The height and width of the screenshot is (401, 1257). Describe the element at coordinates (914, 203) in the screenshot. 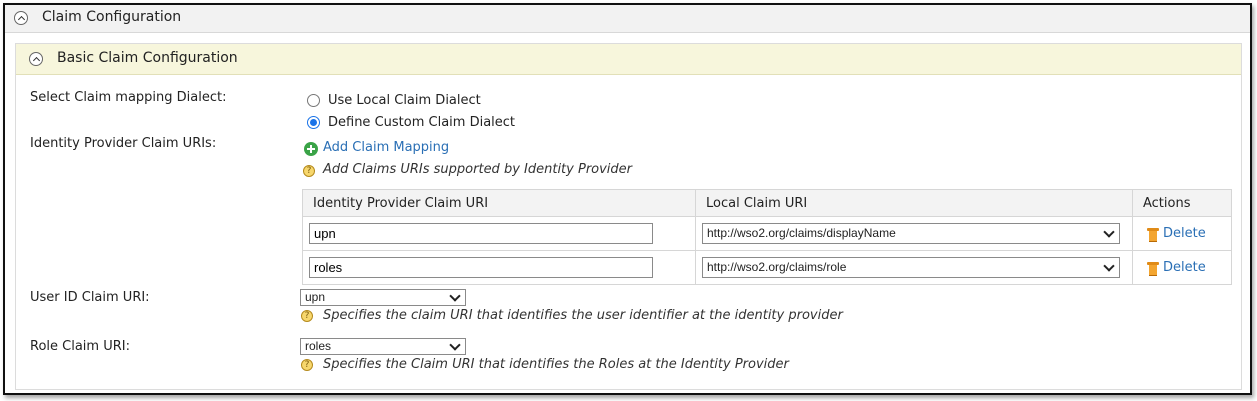

I see `column-header-local-claim-uri: Local Claim URI` at that location.